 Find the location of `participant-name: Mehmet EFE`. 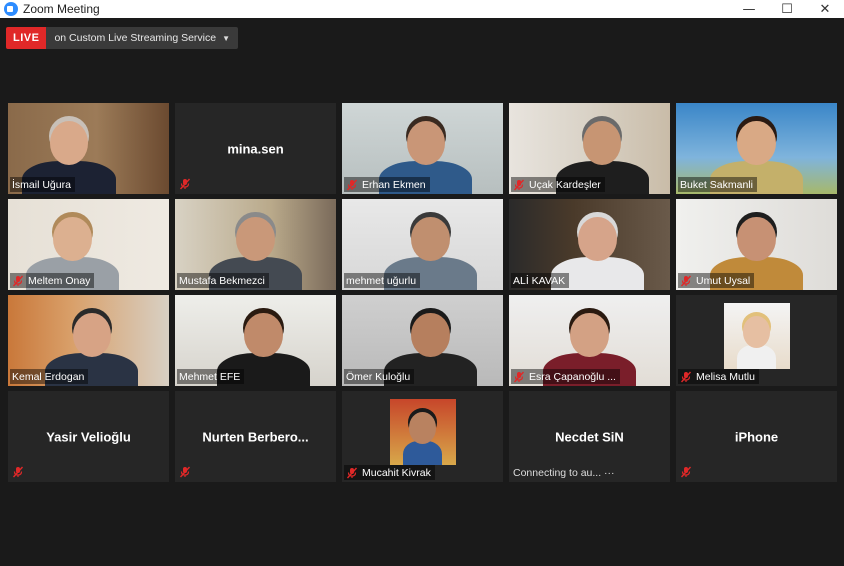

participant-name: Mehmet EFE is located at coordinates (210, 376).